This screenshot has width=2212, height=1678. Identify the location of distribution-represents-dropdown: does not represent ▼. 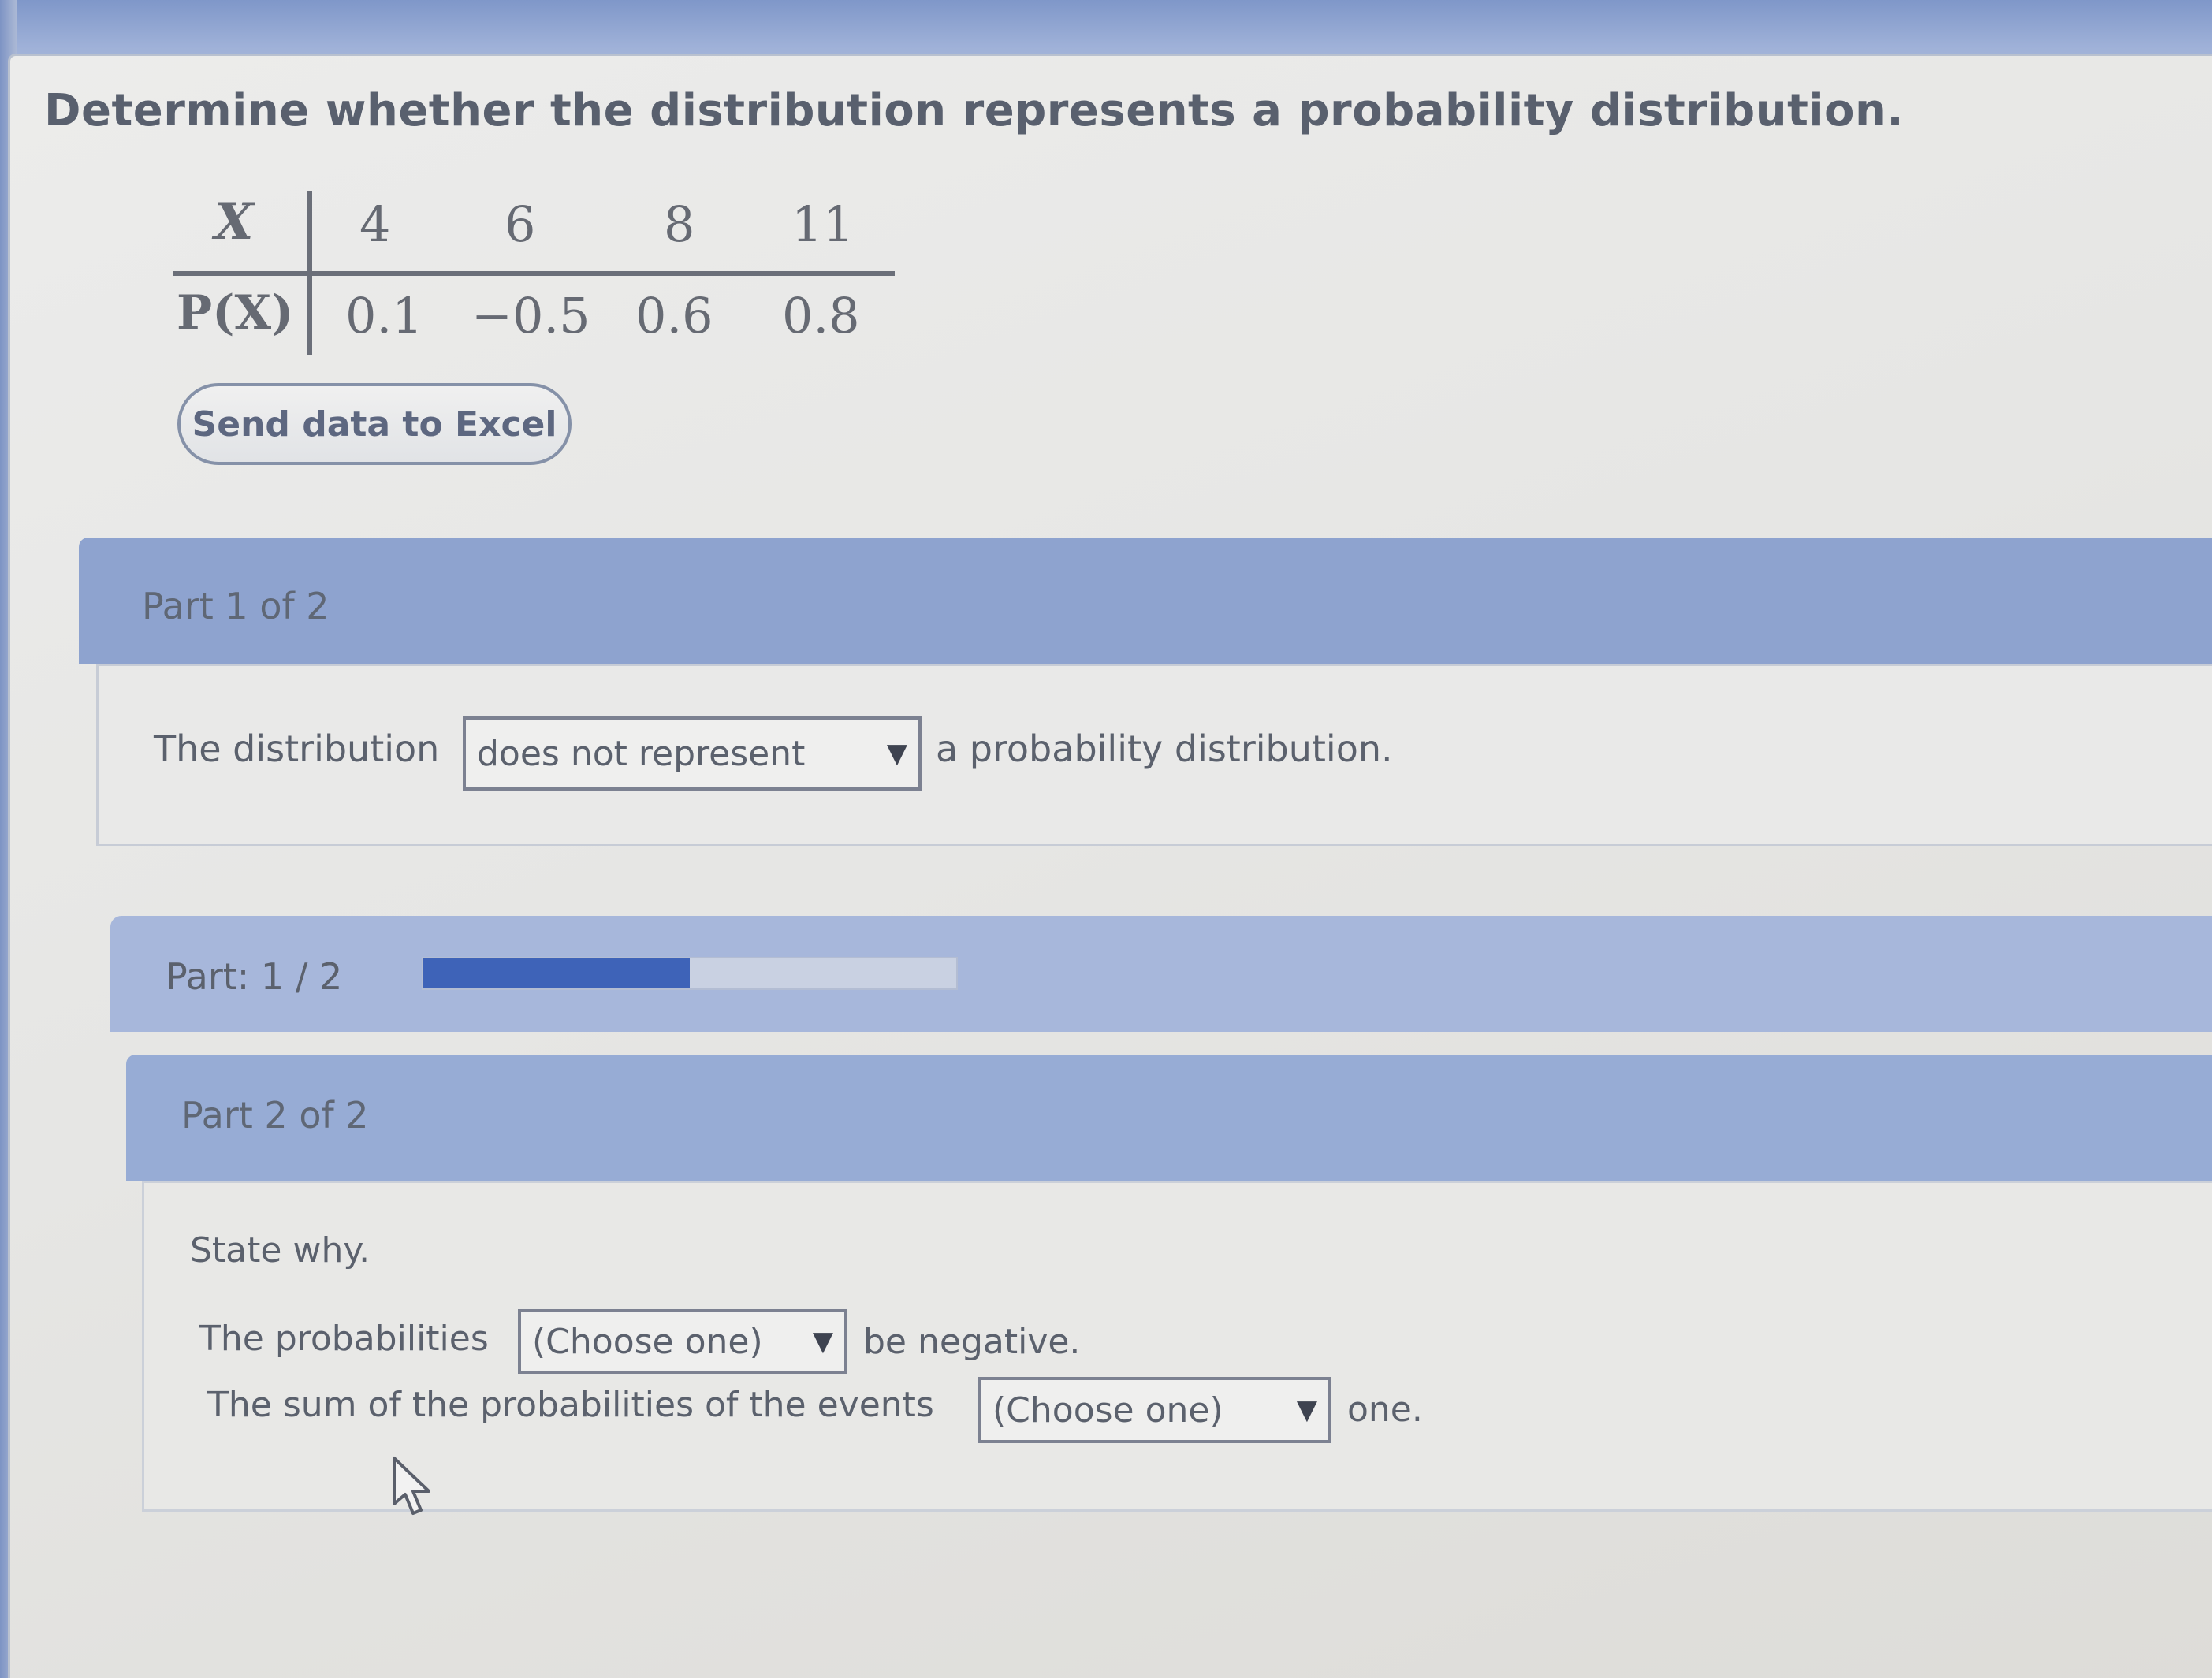
(693, 753).